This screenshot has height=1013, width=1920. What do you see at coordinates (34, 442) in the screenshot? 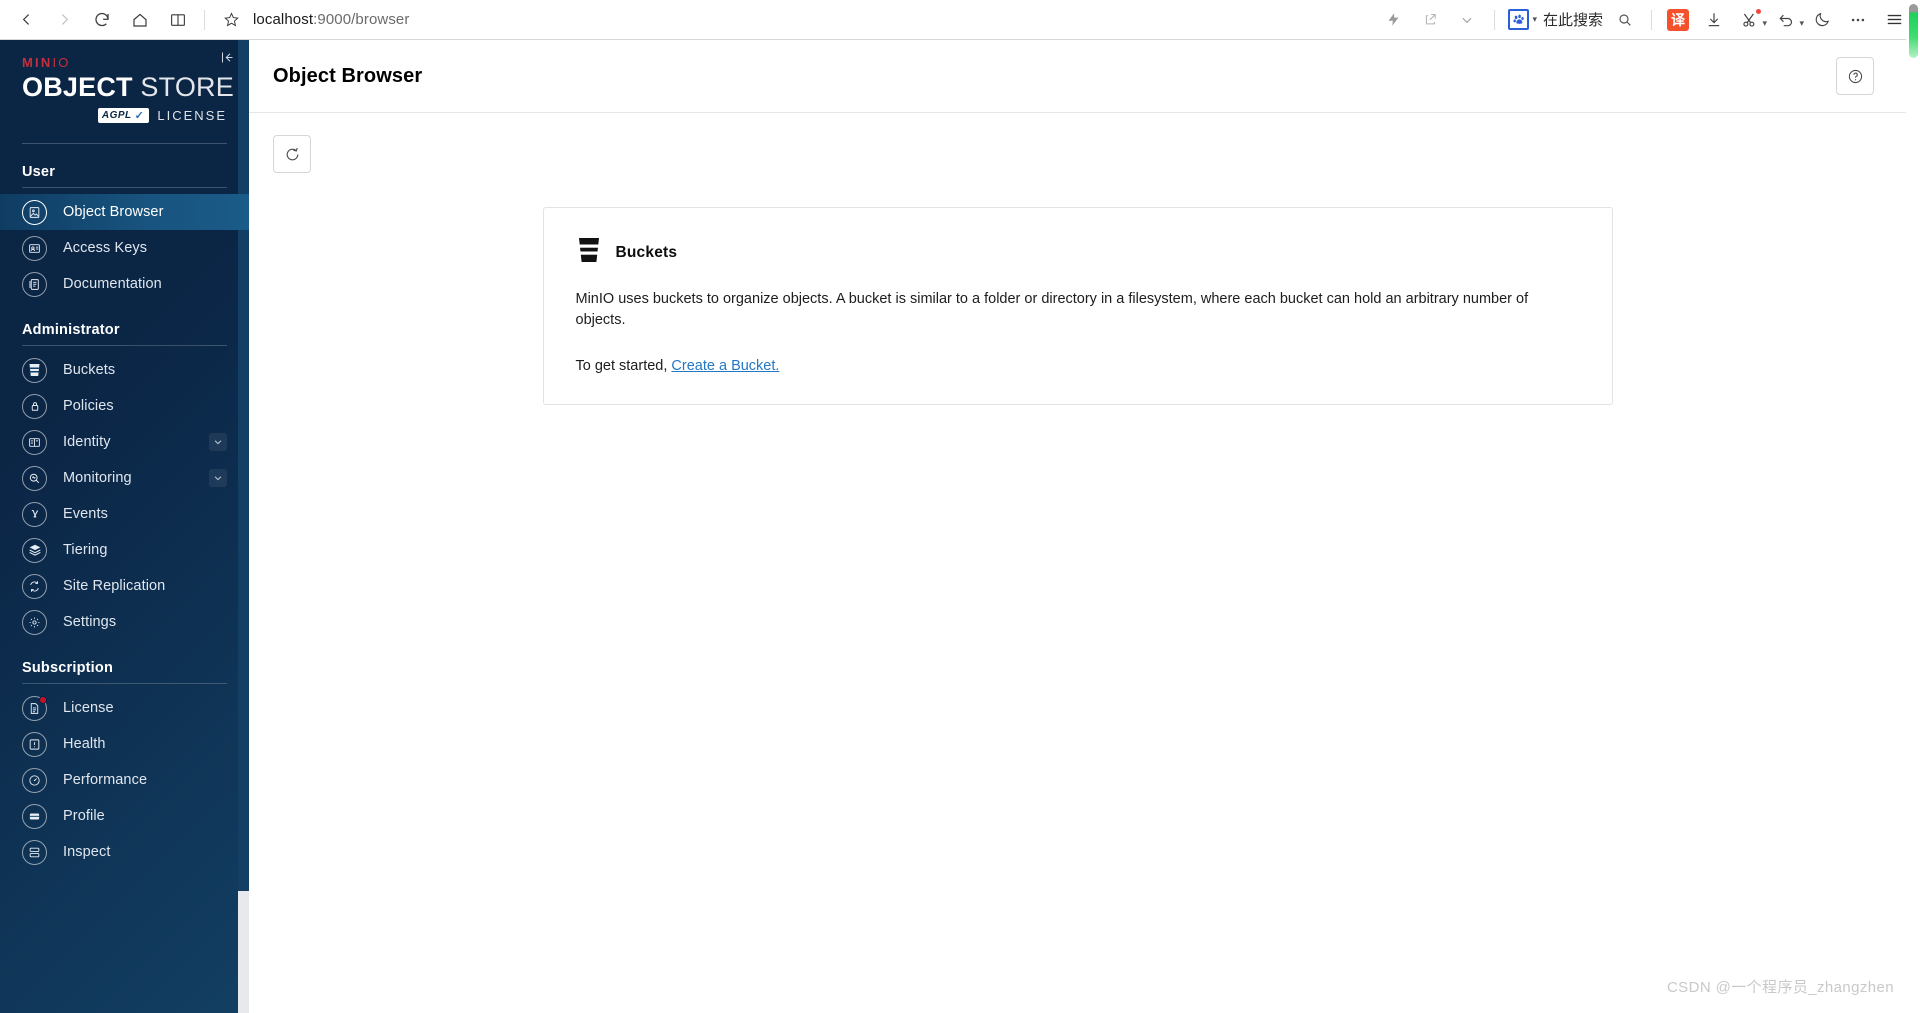
I see `identity-icon` at bounding box center [34, 442].